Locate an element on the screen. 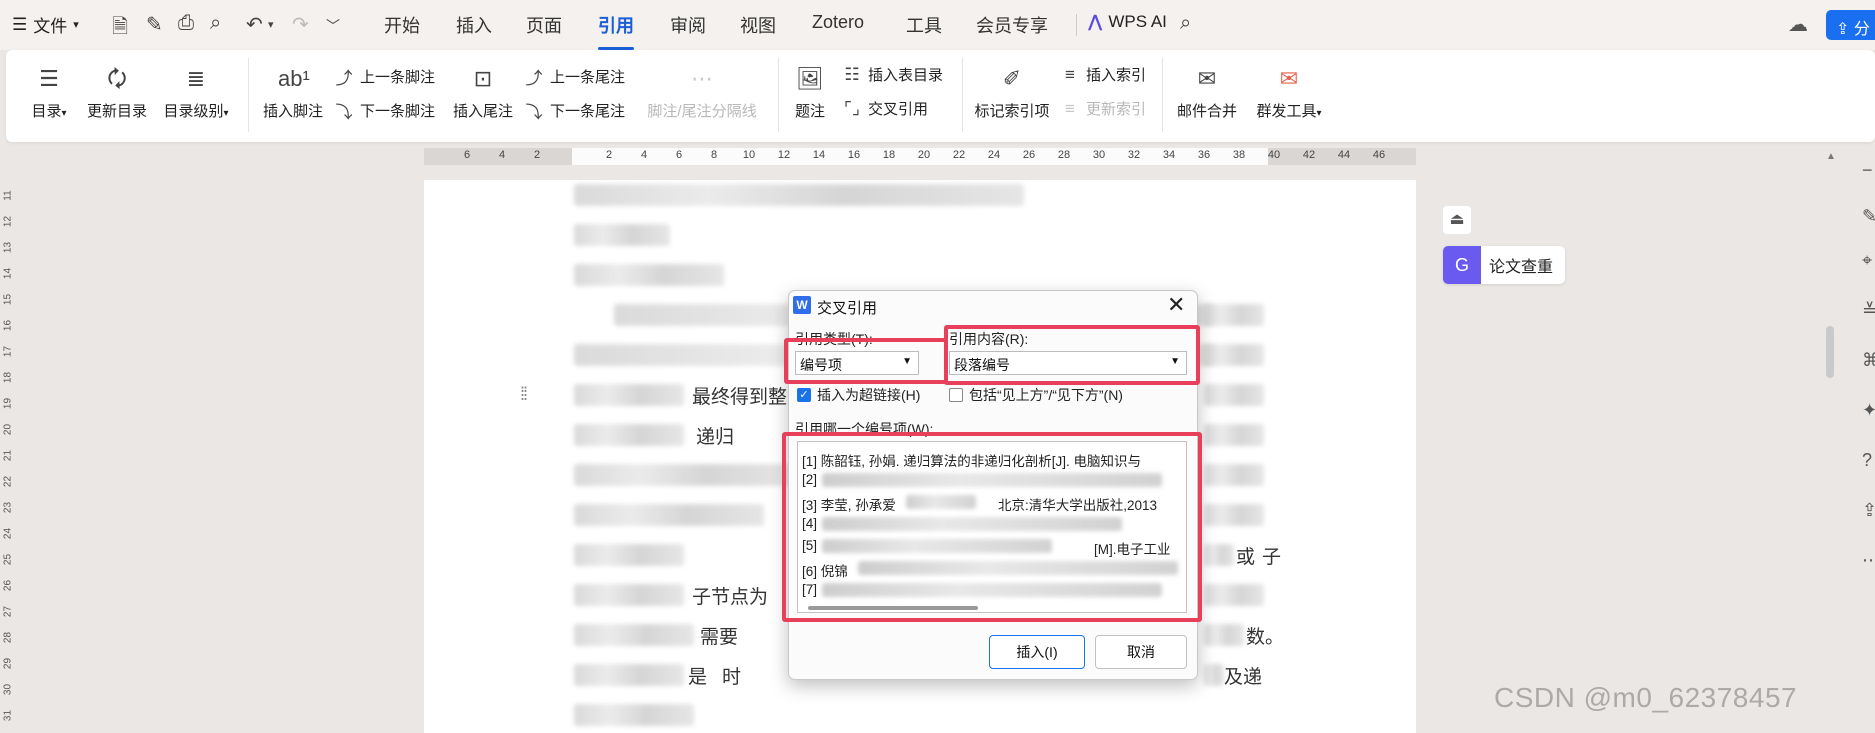  undo-dropdown-icon: ▾ is located at coordinates (271, 24).